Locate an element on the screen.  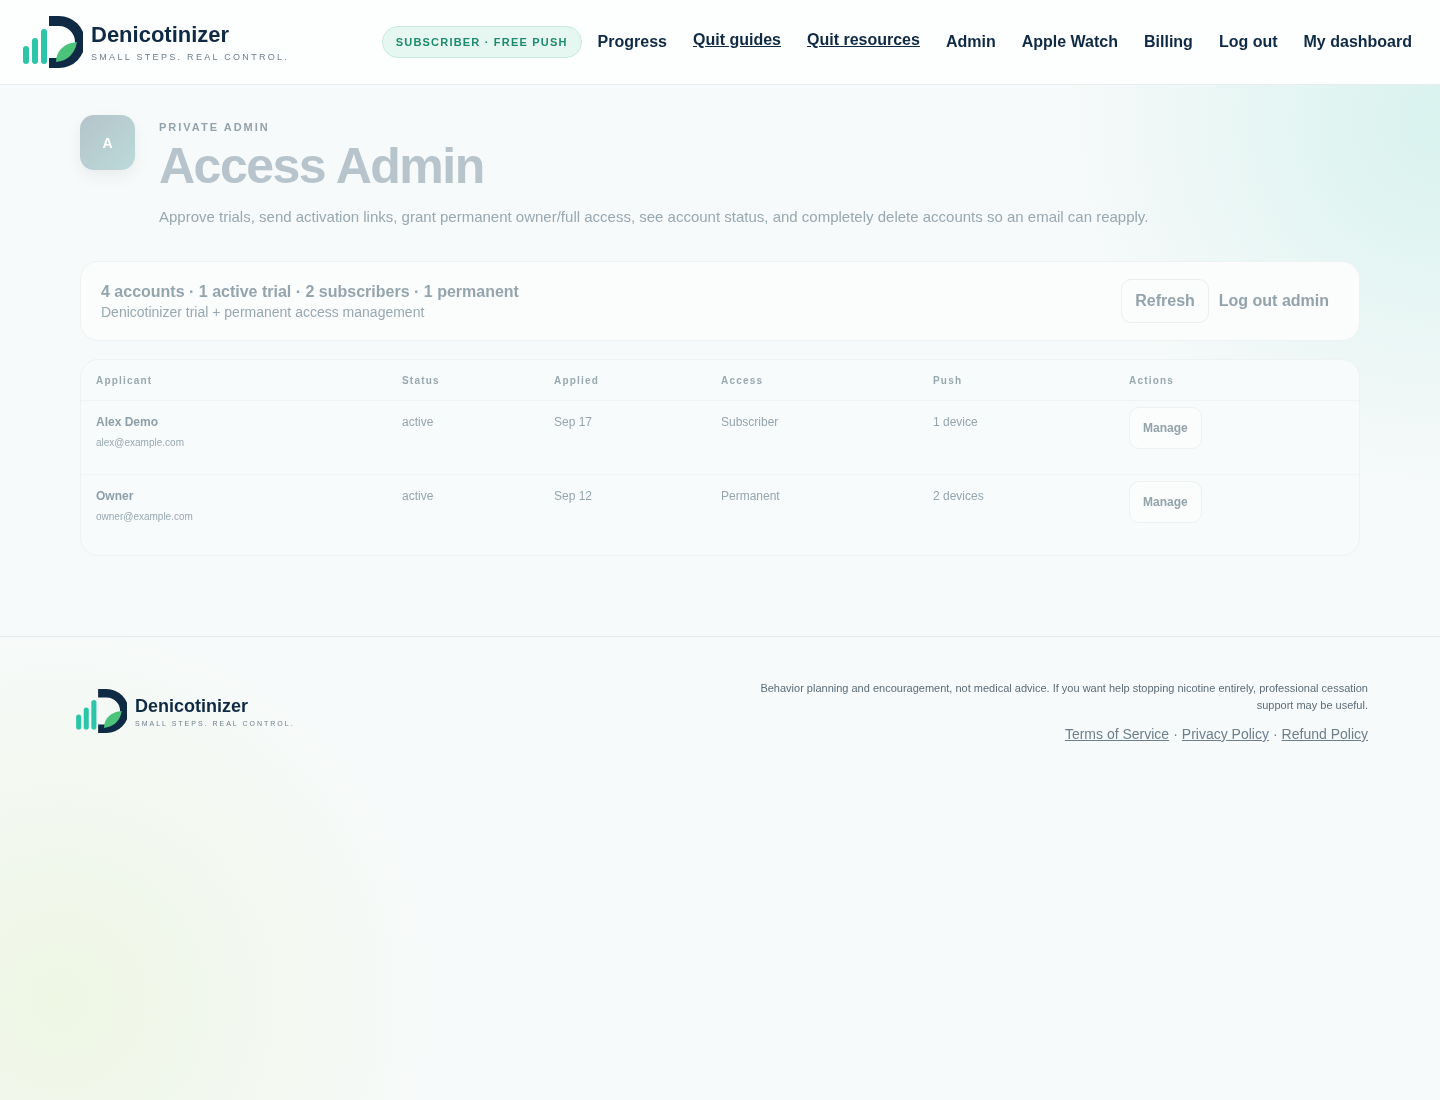
page-description: Approve trials, send activation links, grant permanent owner/full access, see account status, and completely delete accounts so an email can reapply. is located at coordinates (654, 216).